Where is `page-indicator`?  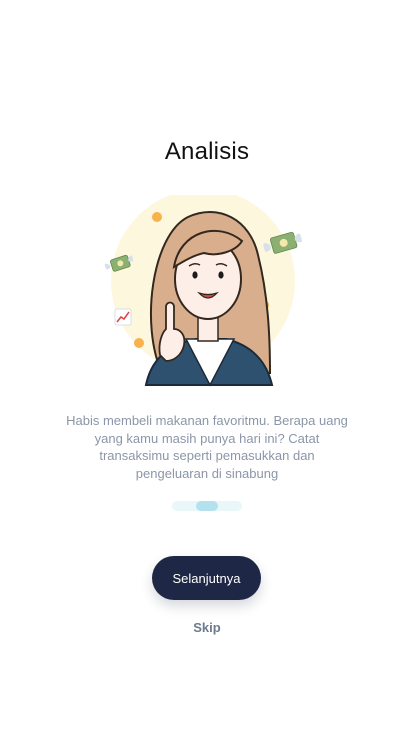 page-indicator is located at coordinates (207, 506).